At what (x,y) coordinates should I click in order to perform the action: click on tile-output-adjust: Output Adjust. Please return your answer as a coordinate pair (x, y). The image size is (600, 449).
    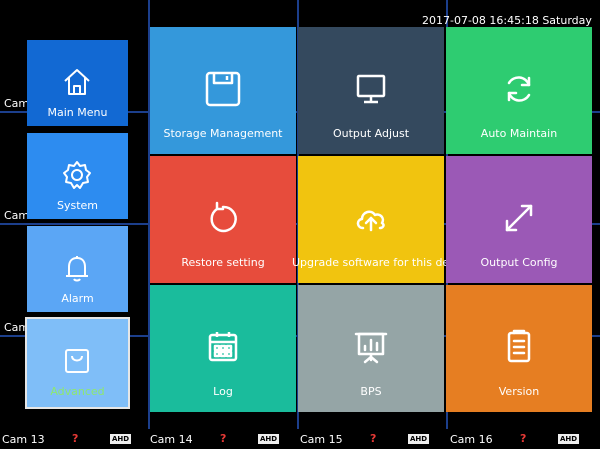
    Looking at the image, I should click on (371, 90).